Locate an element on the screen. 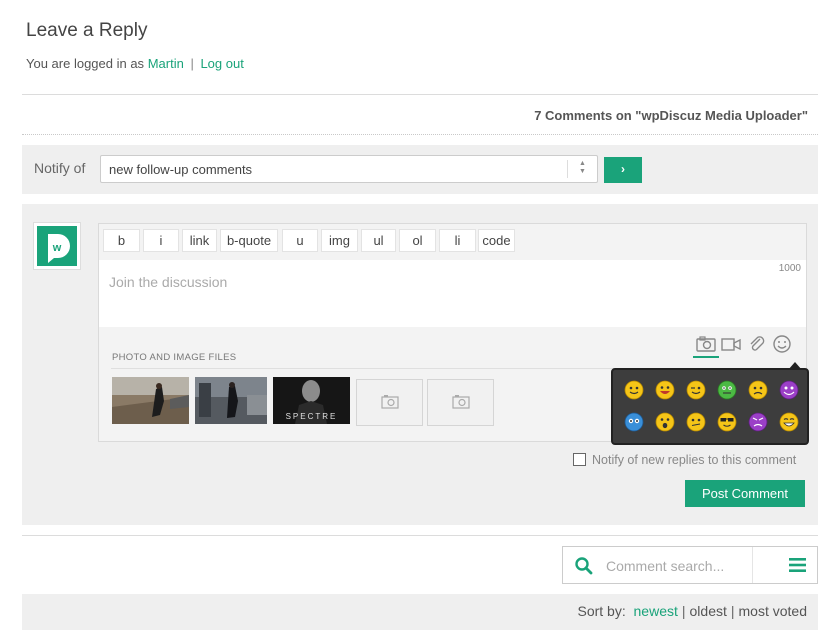  notify-select: new follow-up comments ▲ ▼ is located at coordinates (349, 169).